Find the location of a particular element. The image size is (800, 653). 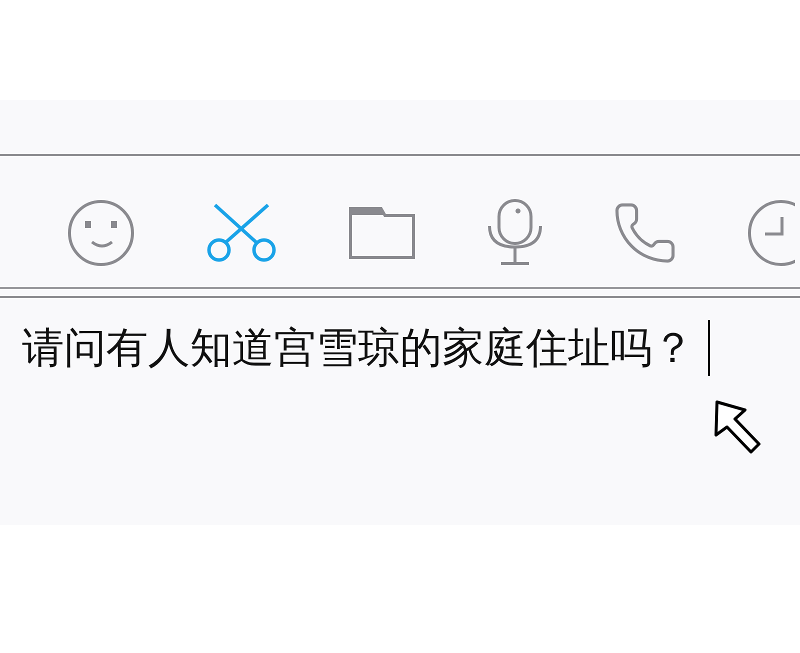

phone-icon is located at coordinates (645, 232).